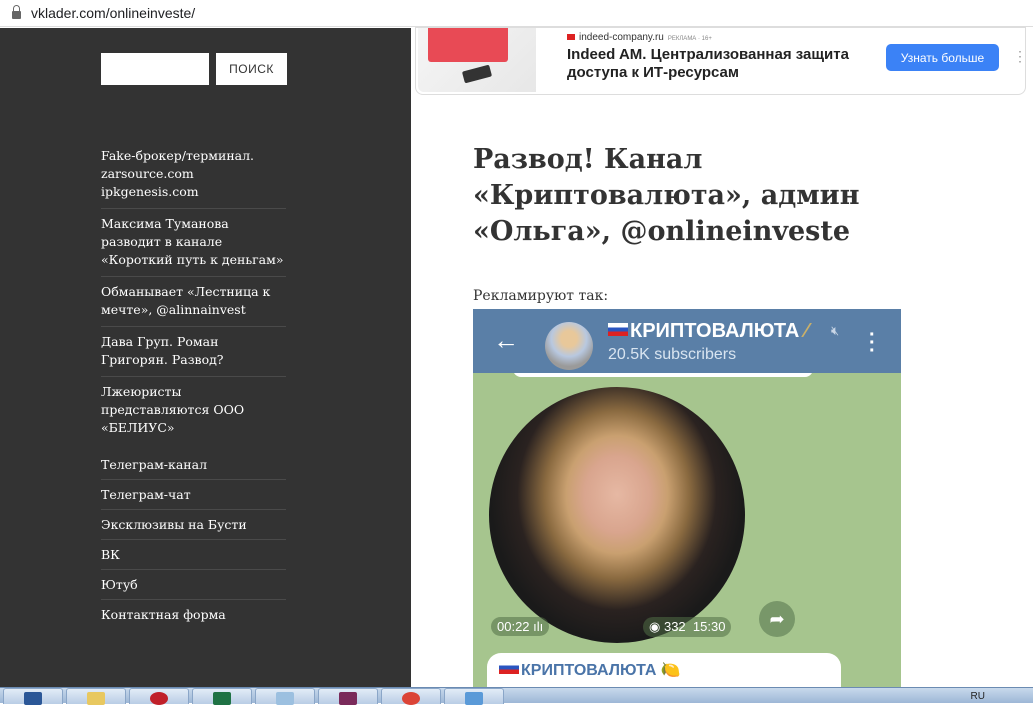  I want to click on address-bar: vklader.com/onlineinveste/, so click(516, 13).